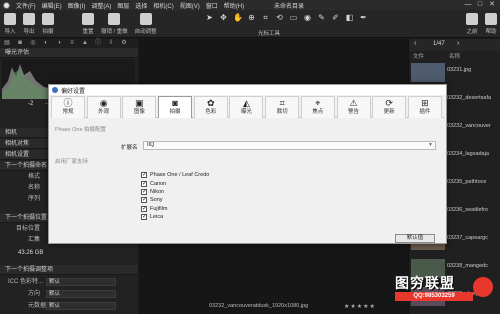  Describe the element at coordinates (251, 17) in the screenshot. I see `zoom-icon: ⊕` at that location.